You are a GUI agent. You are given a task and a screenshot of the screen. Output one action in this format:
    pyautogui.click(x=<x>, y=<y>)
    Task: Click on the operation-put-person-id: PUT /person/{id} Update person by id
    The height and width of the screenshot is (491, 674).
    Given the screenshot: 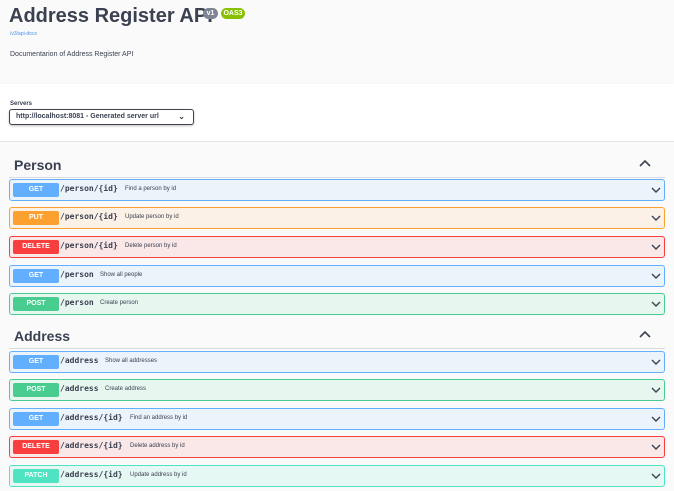 What is the action you would take?
    pyautogui.click(x=337, y=218)
    